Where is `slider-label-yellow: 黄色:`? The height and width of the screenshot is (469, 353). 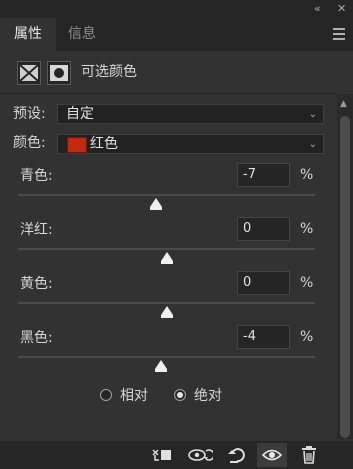
slider-label-yellow: 黄色: is located at coordinates (36, 284).